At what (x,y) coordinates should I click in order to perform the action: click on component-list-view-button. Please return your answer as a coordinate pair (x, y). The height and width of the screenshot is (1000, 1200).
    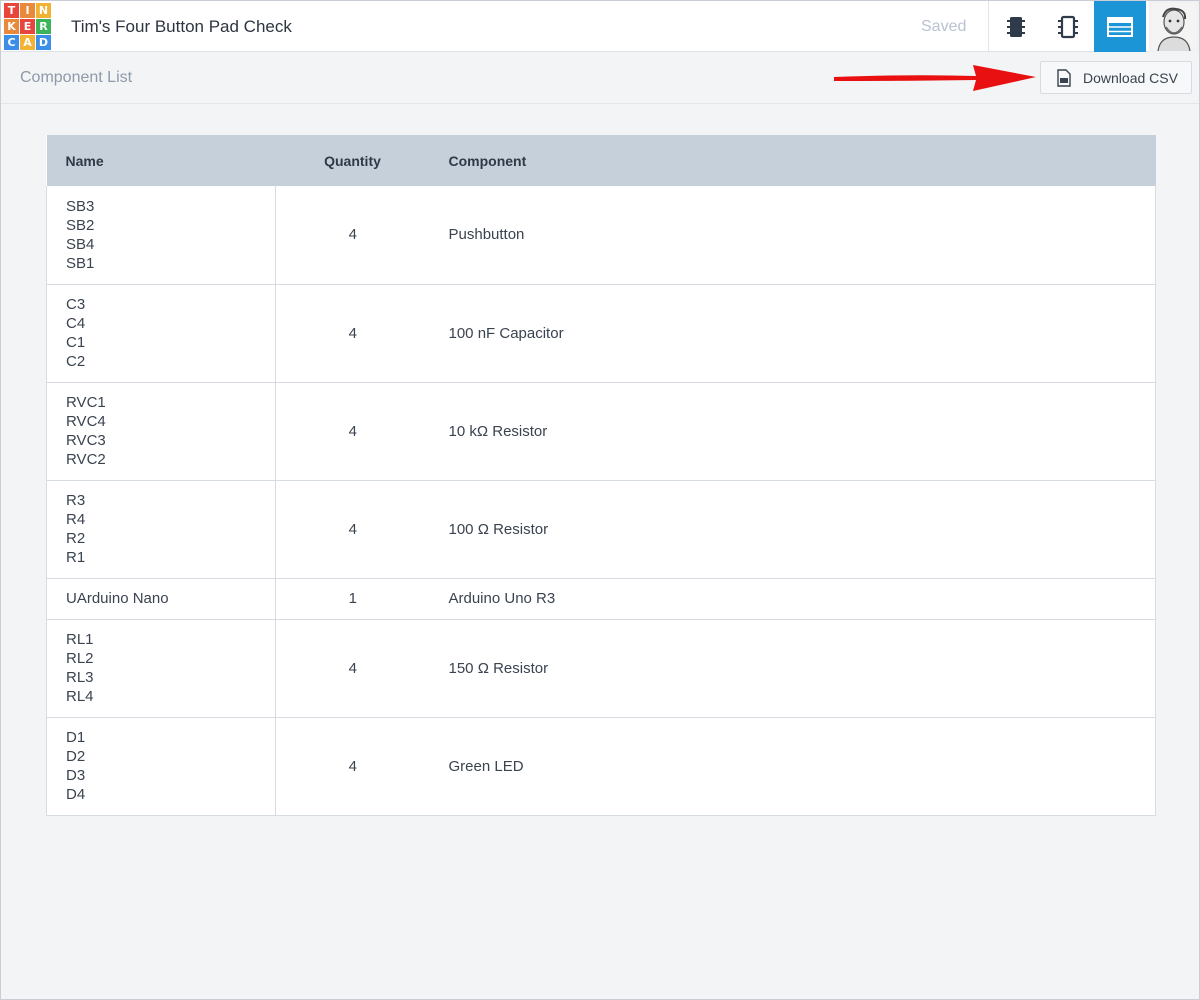
    Looking at the image, I should click on (1120, 26).